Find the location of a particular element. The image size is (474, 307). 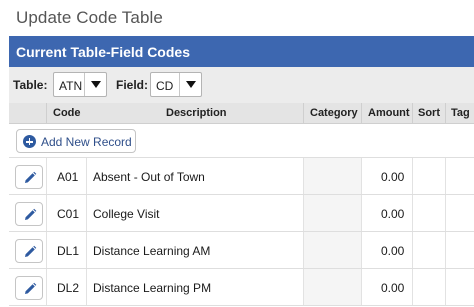

page-title: Update Code Table is located at coordinates (89, 17).